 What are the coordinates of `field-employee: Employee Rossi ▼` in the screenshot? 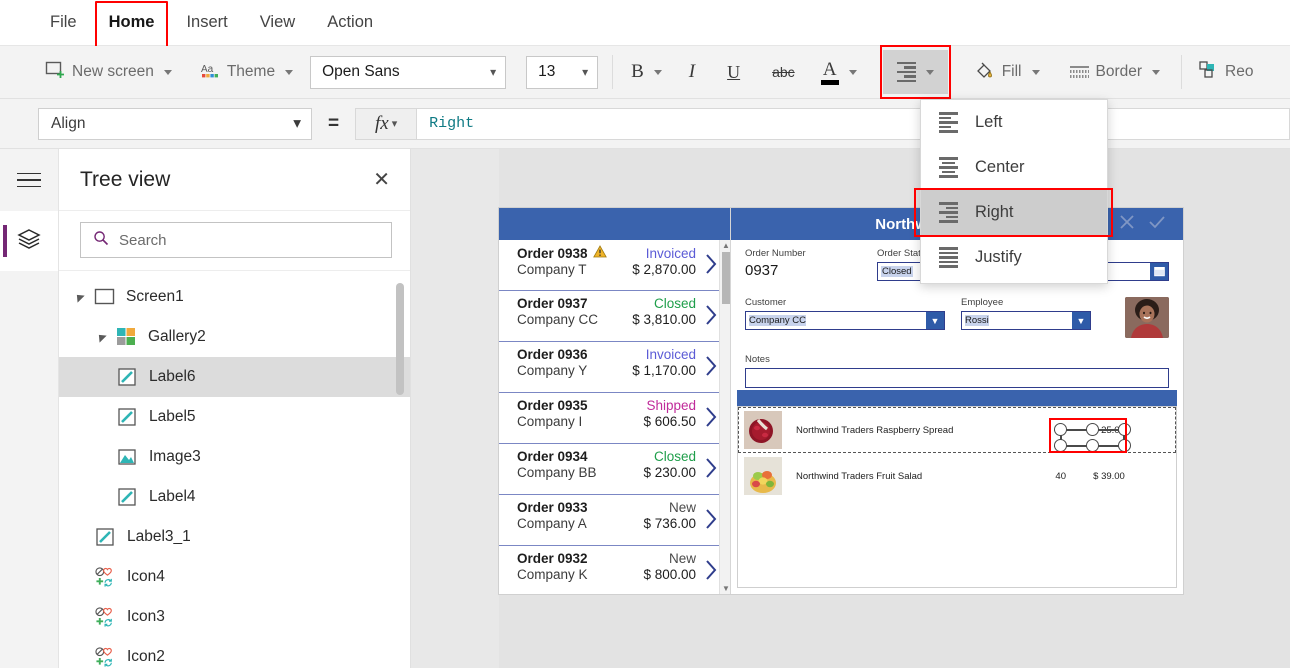 It's located at (1026, 313).